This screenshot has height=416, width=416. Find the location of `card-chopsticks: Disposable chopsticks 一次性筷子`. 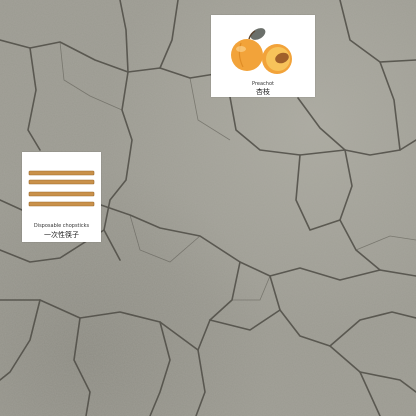

card-chopsticks: Disposable chopsticks 一次性筷子 is located at coordinates (61, 197).